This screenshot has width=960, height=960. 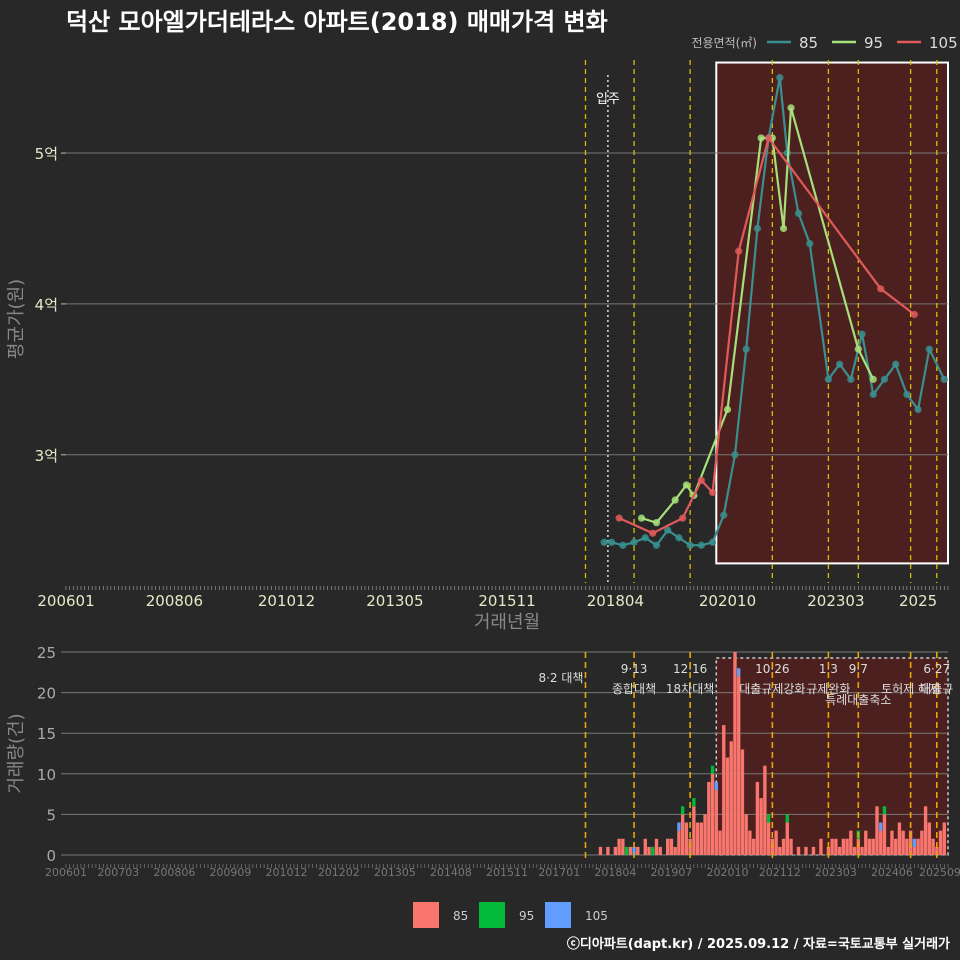 I want to click on legend-label-105: 105, so click(x=943, y=43).